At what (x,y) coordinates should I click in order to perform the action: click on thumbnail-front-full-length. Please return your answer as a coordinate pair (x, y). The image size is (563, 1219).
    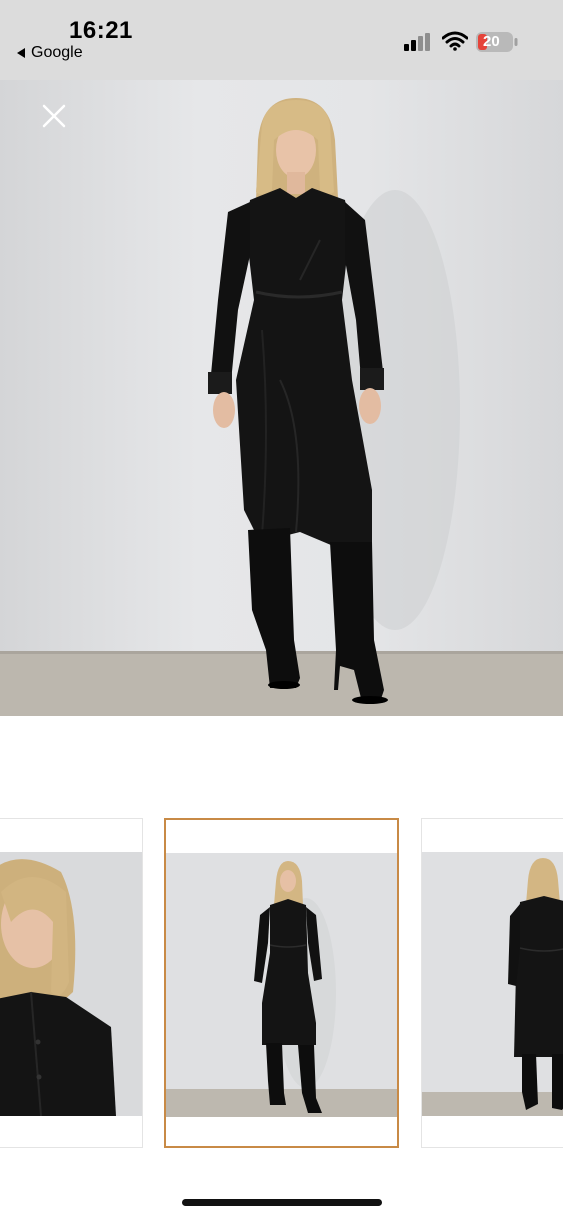
    Looking at the image, I should click on (281, 983).